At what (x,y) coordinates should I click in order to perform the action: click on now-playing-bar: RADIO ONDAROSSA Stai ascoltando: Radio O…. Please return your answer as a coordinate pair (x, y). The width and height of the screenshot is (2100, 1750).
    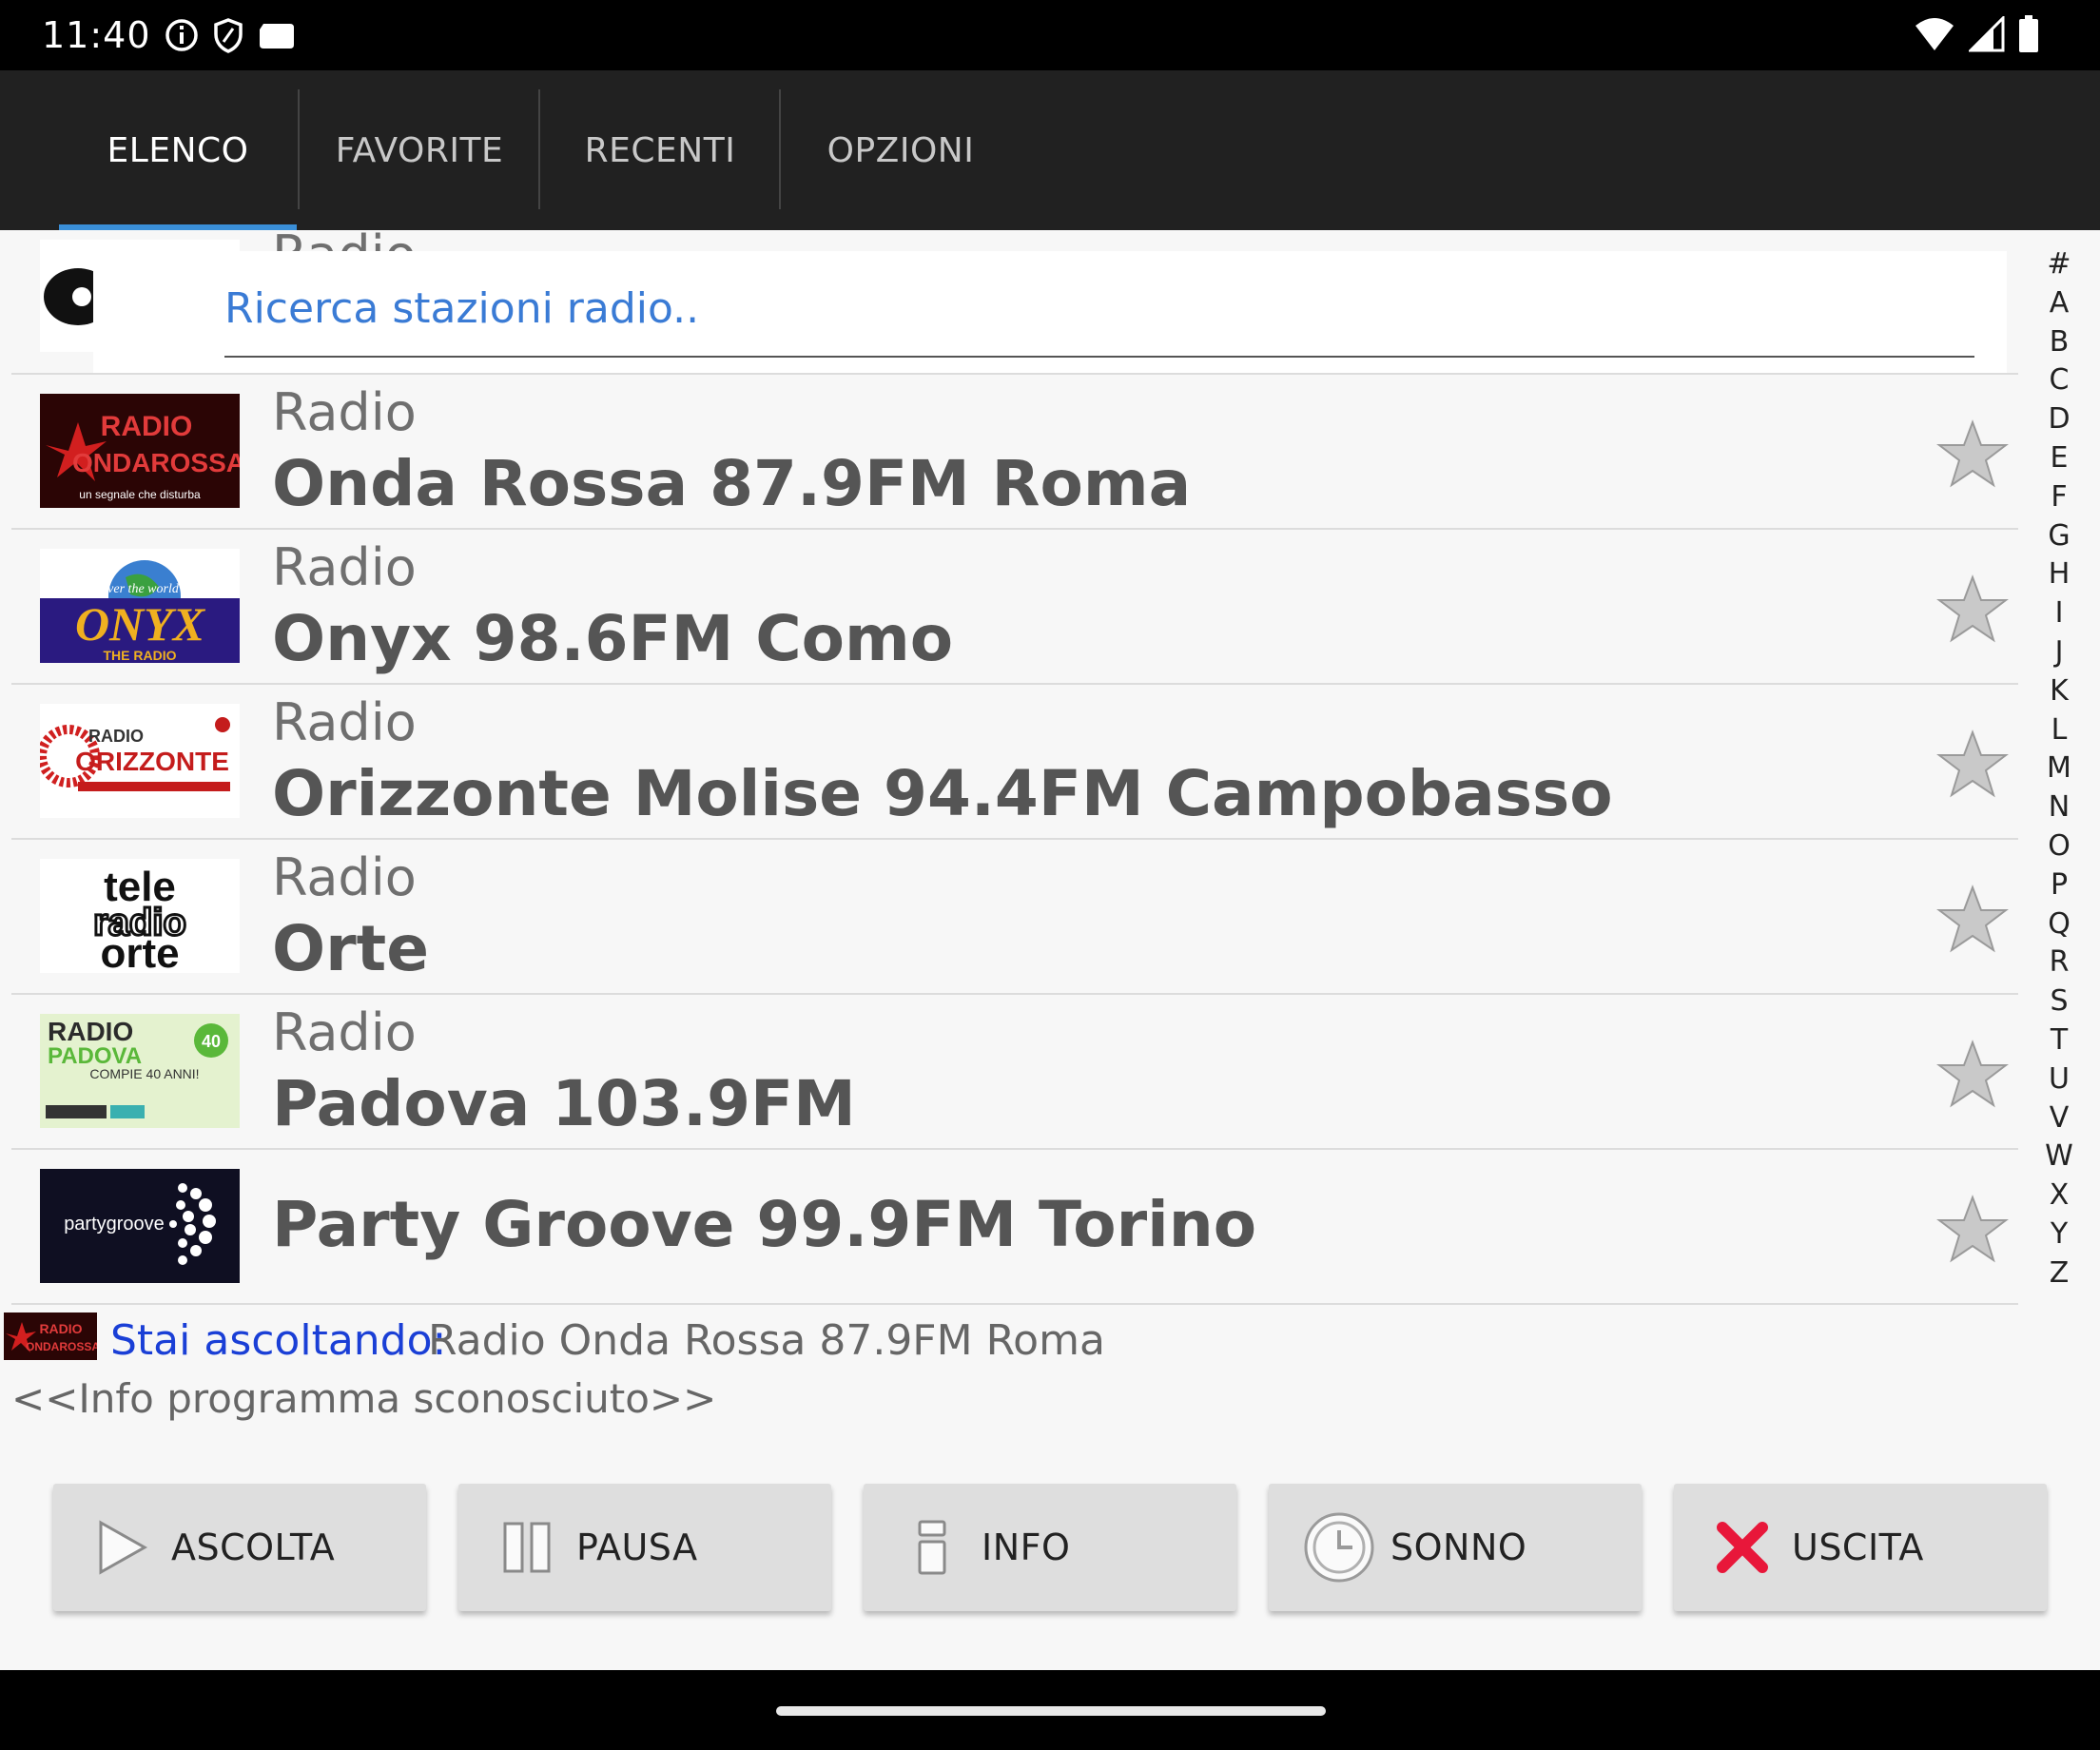
    Looking at the image, I should click on (1050, 1375).